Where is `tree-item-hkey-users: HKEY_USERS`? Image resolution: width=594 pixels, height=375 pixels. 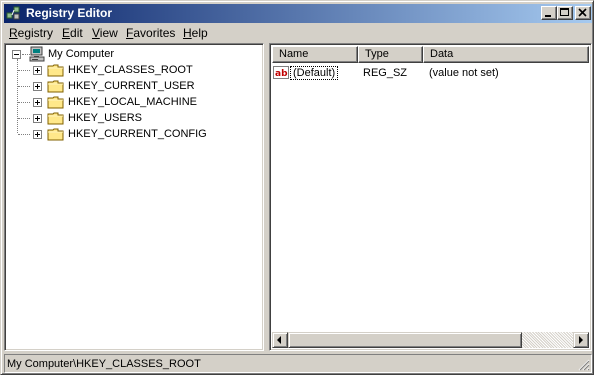 tree-item-hkey-users: HKEY_USERS is located at coordinates (129, 118).